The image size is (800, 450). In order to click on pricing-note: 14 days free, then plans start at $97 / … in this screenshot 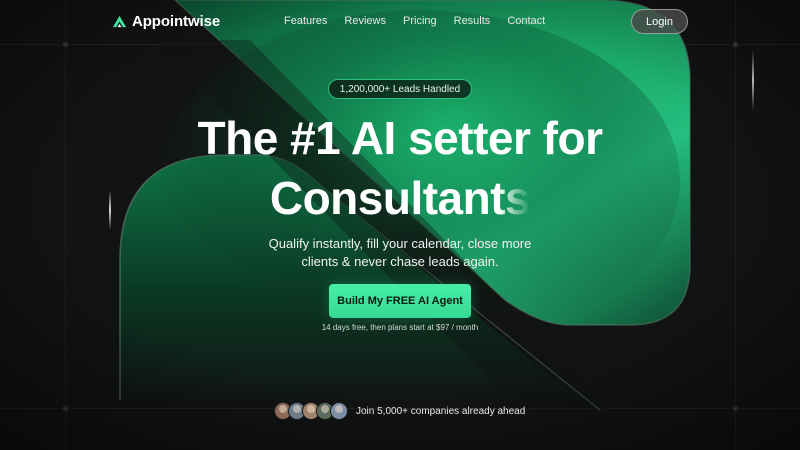, I will do `click(400, 327)`.